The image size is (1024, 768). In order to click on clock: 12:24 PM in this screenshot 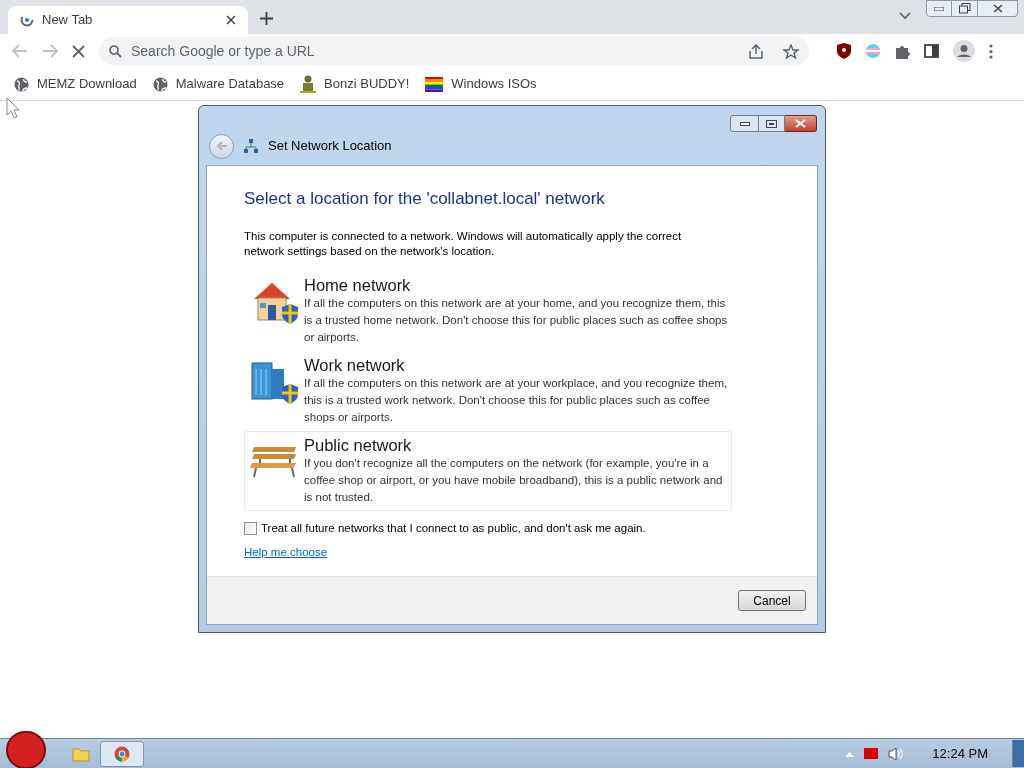, I will do `click(960, 753)`.